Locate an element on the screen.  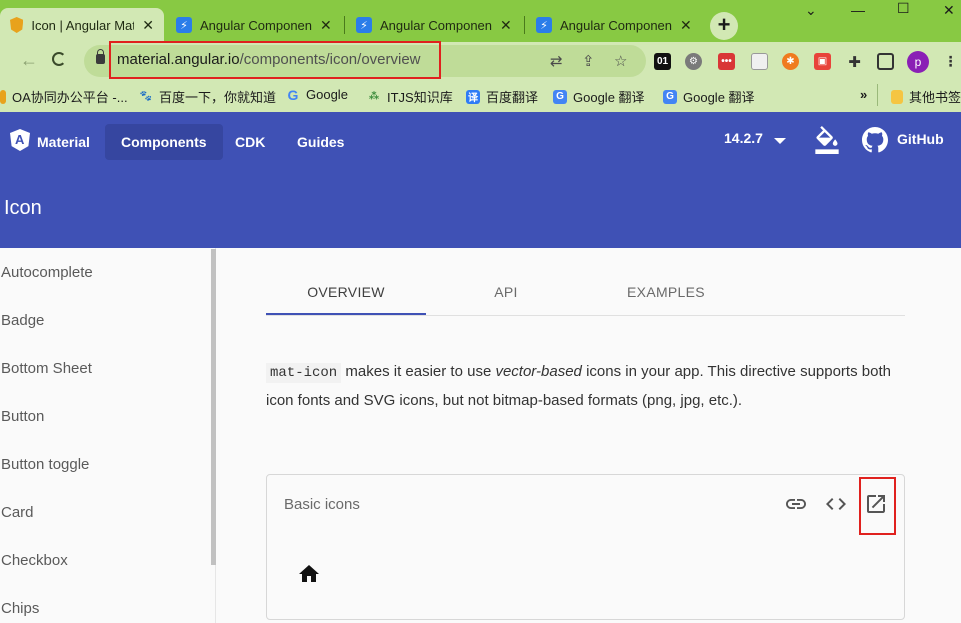
dots-extension-icon: ••• is located at coordinates (726, 61).